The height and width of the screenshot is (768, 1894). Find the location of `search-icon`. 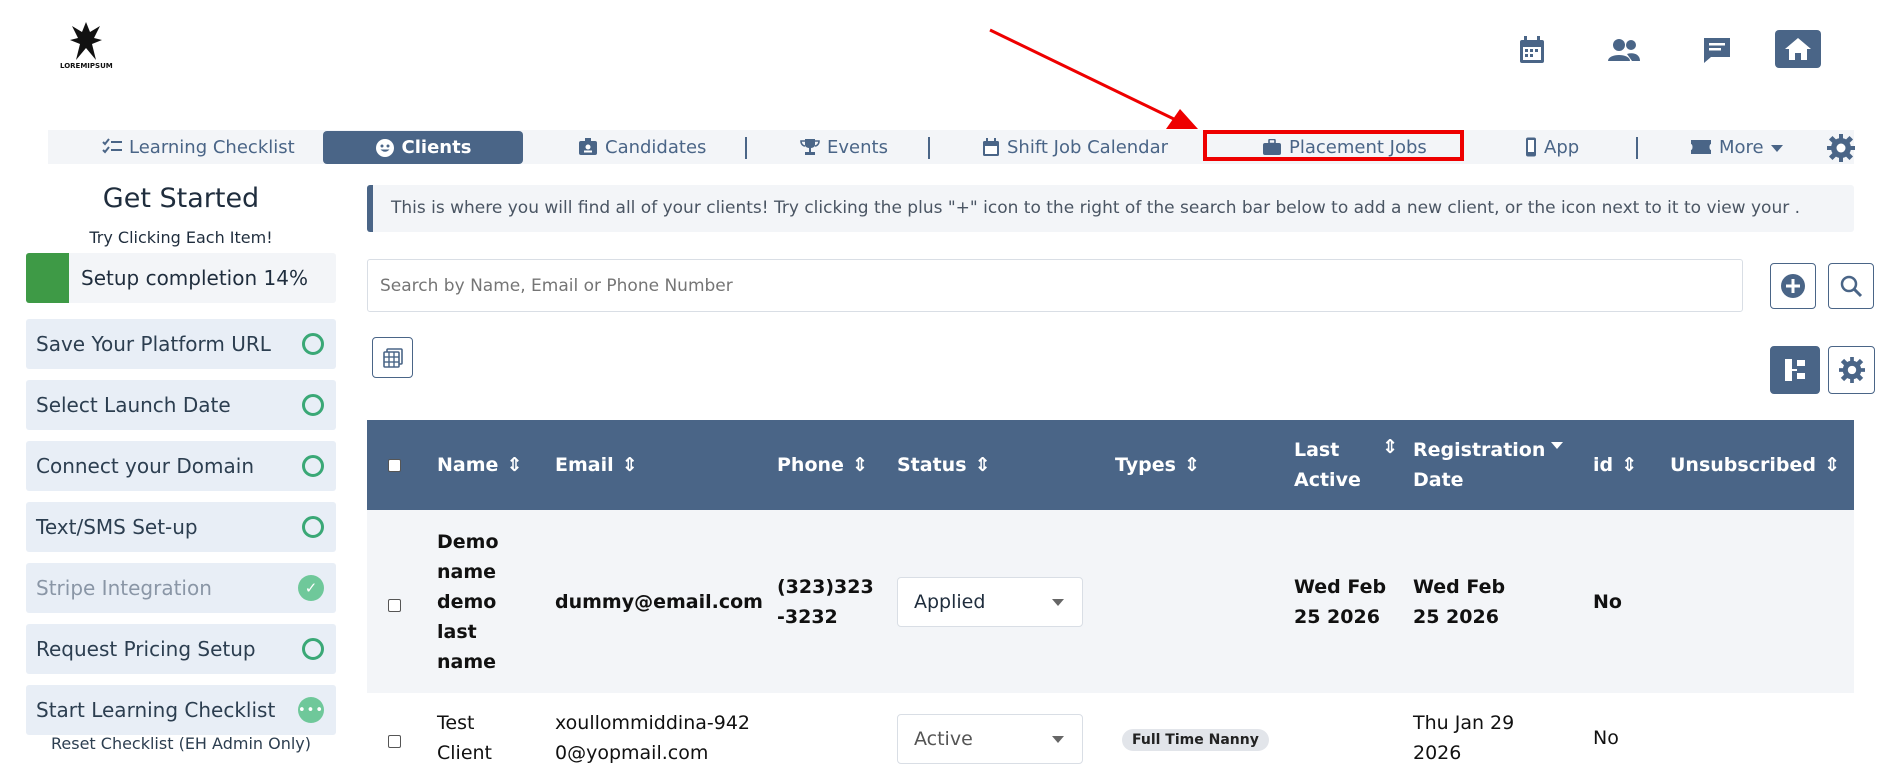

search-icon is located at coordinates (1851, 286).